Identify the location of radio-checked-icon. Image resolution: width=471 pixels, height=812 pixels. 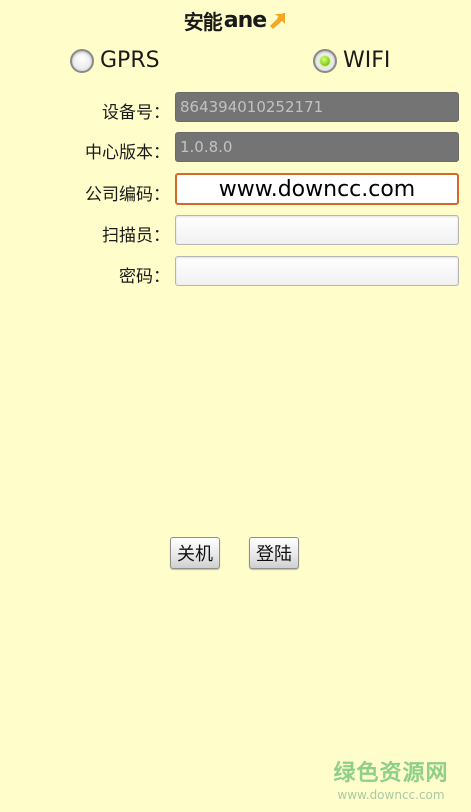
(325, 60).